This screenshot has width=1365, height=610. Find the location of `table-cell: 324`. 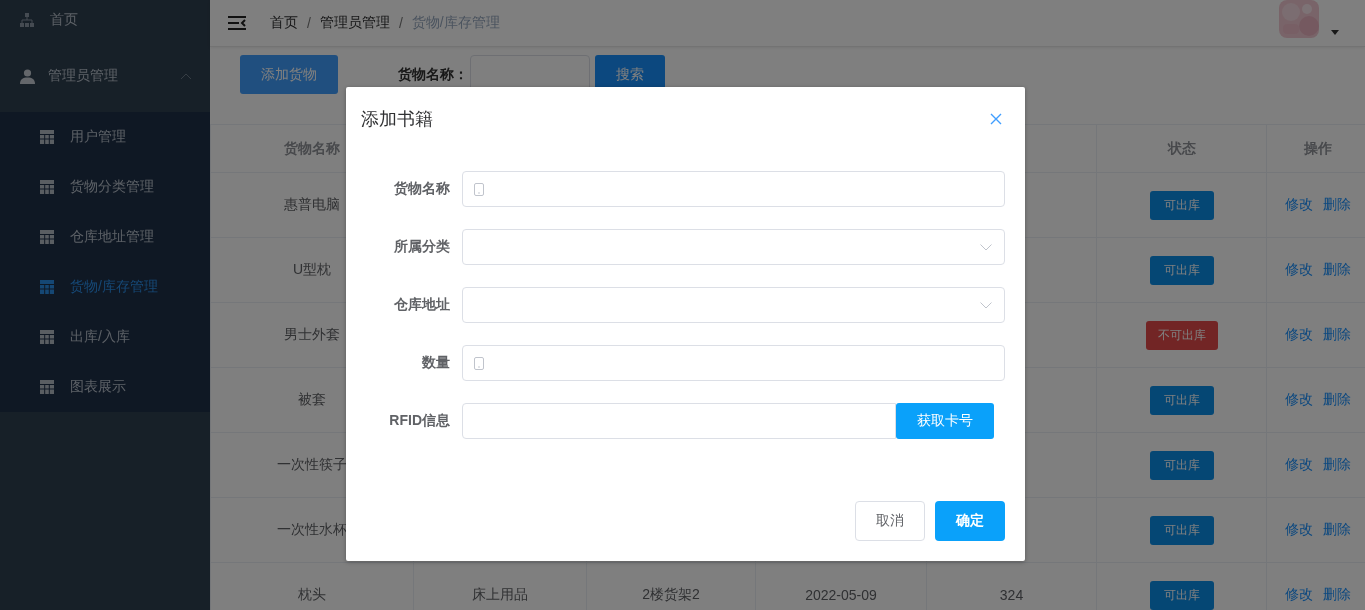

table-cell: 324 is located at coordinates (1011, 595).